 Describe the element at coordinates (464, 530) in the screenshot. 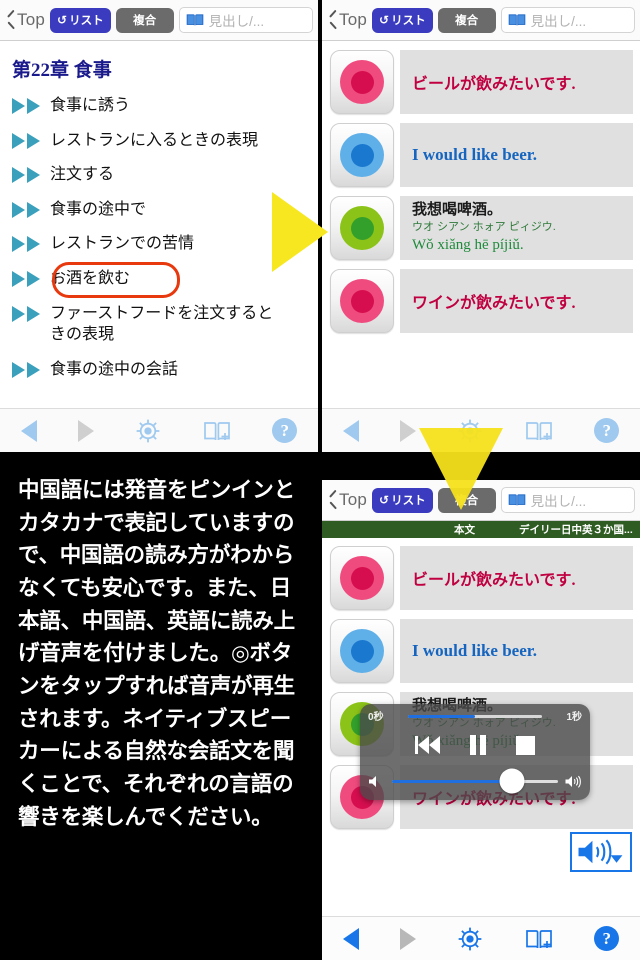

I see `ribbon-section-label: 本文` at that location.